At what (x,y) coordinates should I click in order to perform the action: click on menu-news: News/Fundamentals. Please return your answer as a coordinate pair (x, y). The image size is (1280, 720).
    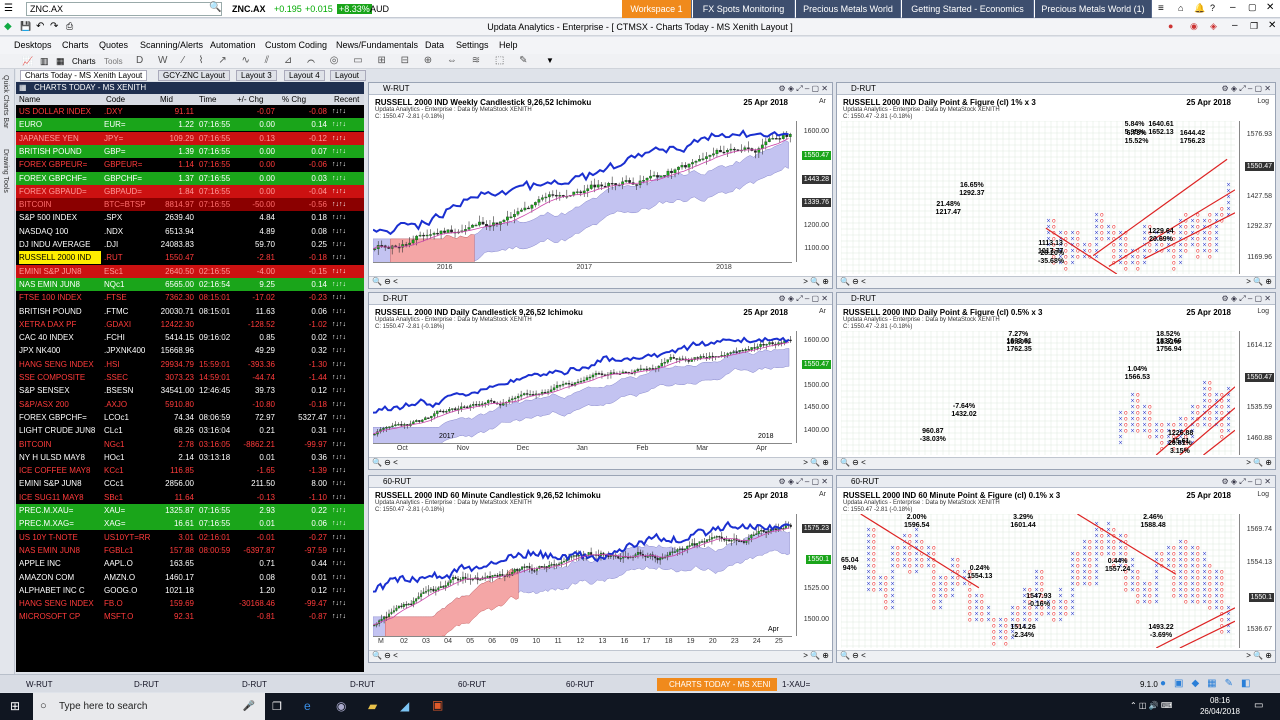
    Looking at the image, I should click on (377, 45).